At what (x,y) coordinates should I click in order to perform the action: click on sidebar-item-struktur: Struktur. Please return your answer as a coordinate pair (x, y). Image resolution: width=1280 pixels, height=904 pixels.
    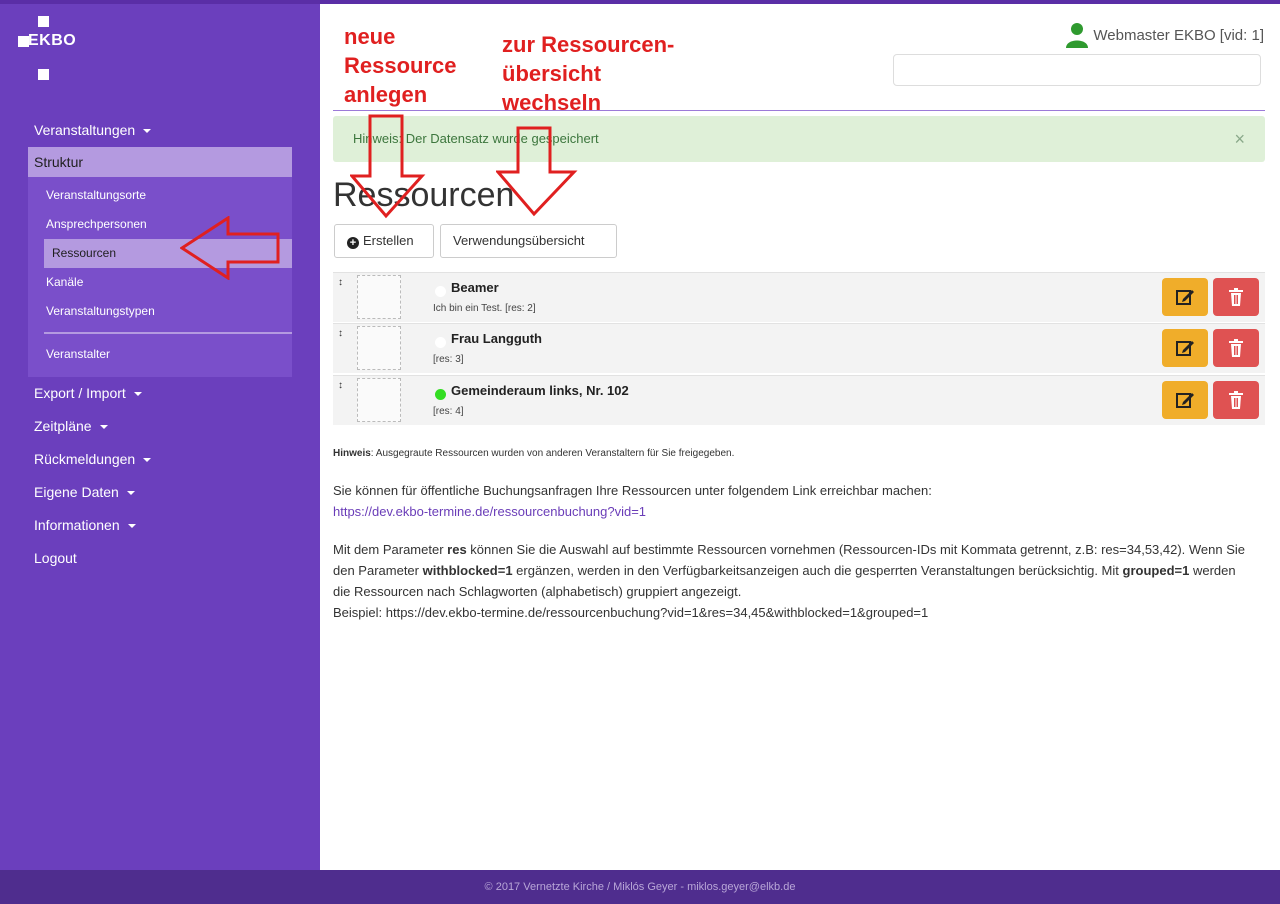
    Looking at the image, I should click on (160, 162).